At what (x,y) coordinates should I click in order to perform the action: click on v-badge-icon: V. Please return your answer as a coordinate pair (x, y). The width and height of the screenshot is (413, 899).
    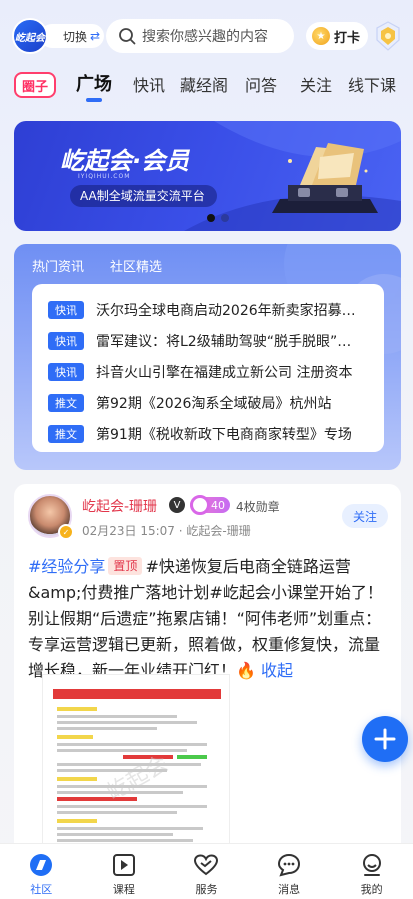
    Looking at the image, I should click on (177, 505).